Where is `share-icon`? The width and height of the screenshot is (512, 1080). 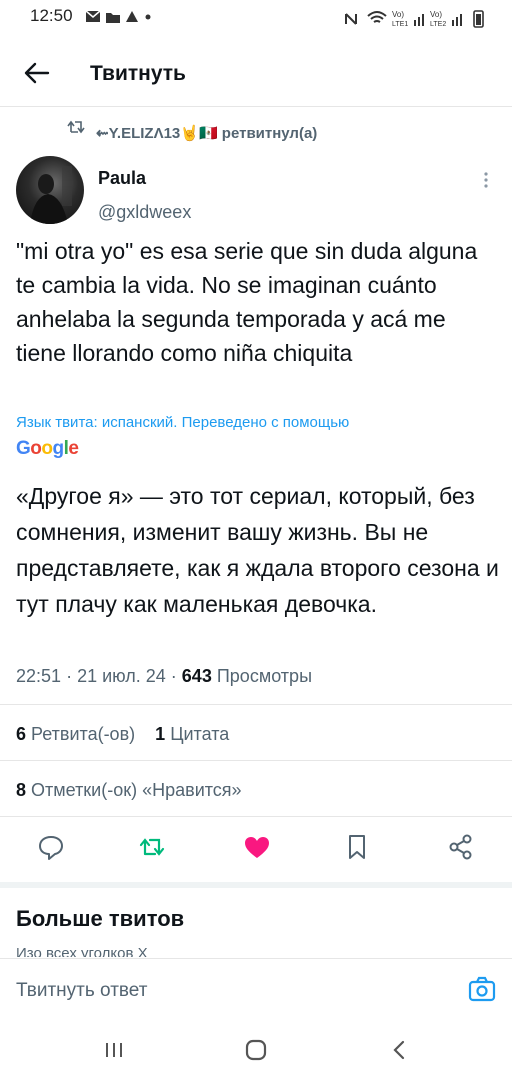
share-icon is located at coordinates (461, 847).